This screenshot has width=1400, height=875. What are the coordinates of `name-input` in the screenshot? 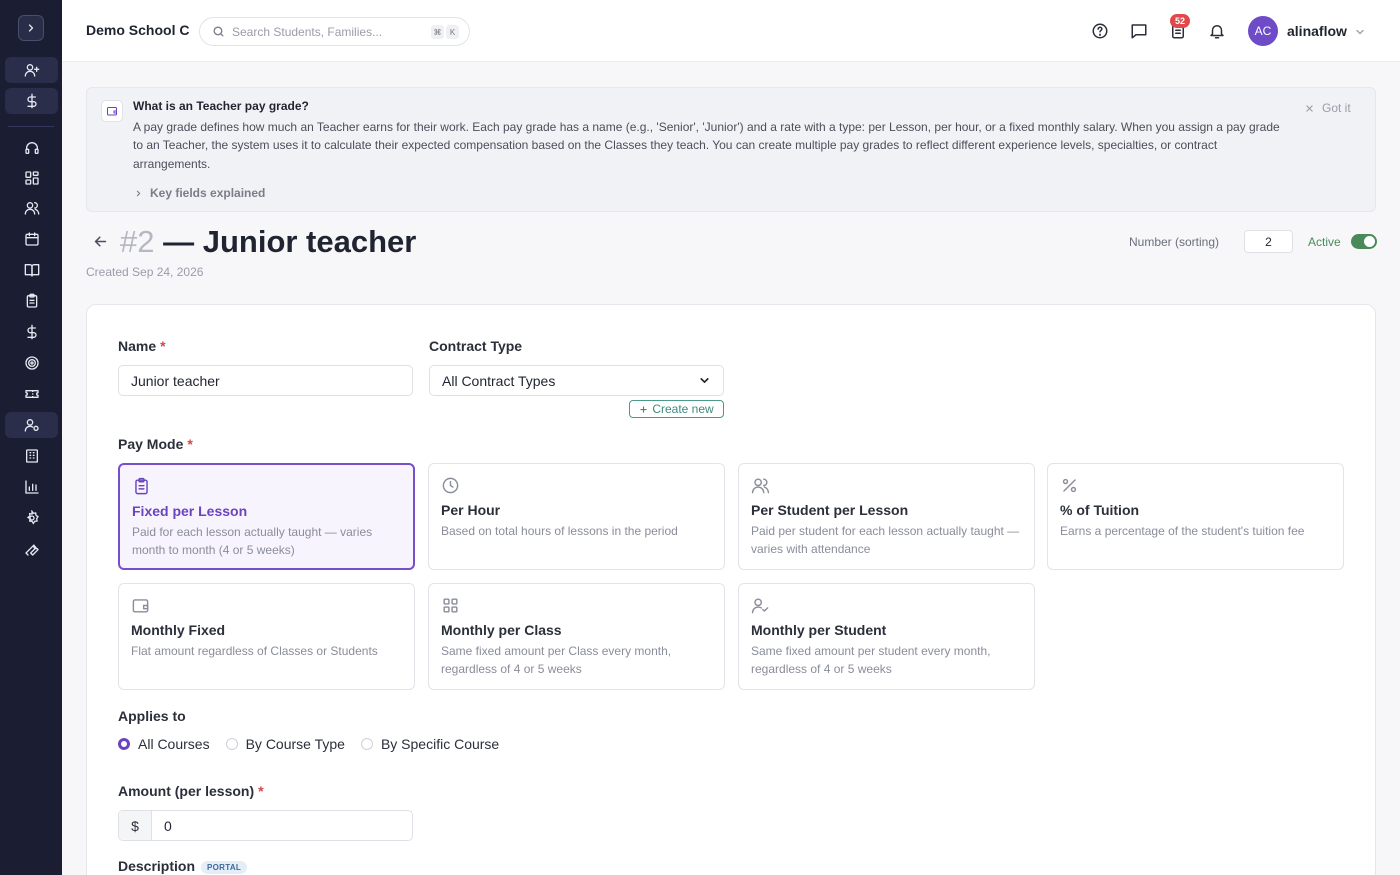 It's located at (265, 380).